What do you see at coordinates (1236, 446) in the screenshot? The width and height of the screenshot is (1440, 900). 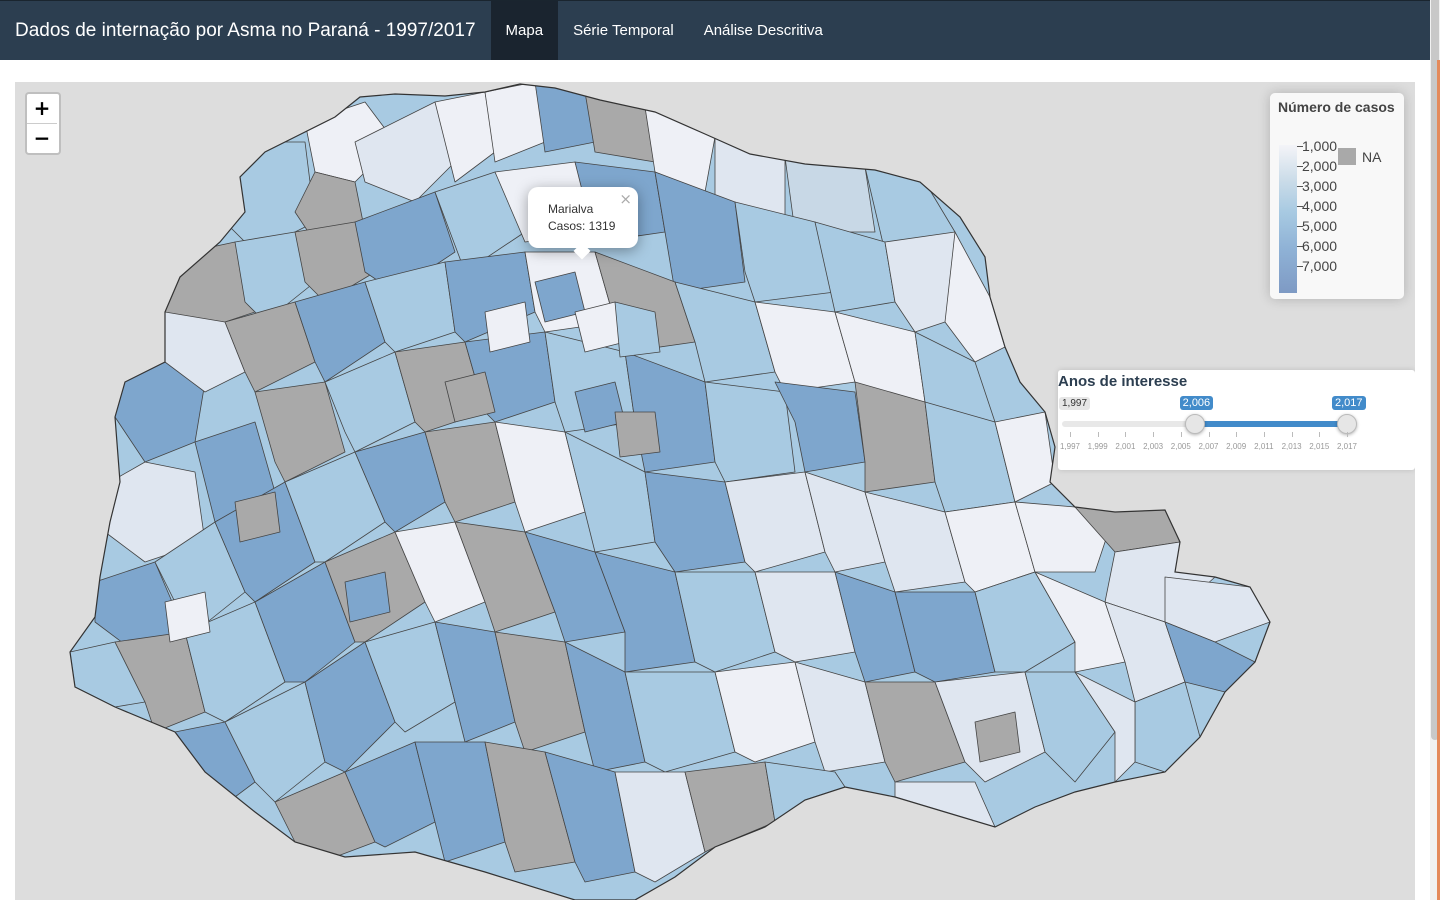 I see `slider-tick-label: 2,009` at bounding box center [1236, 446].